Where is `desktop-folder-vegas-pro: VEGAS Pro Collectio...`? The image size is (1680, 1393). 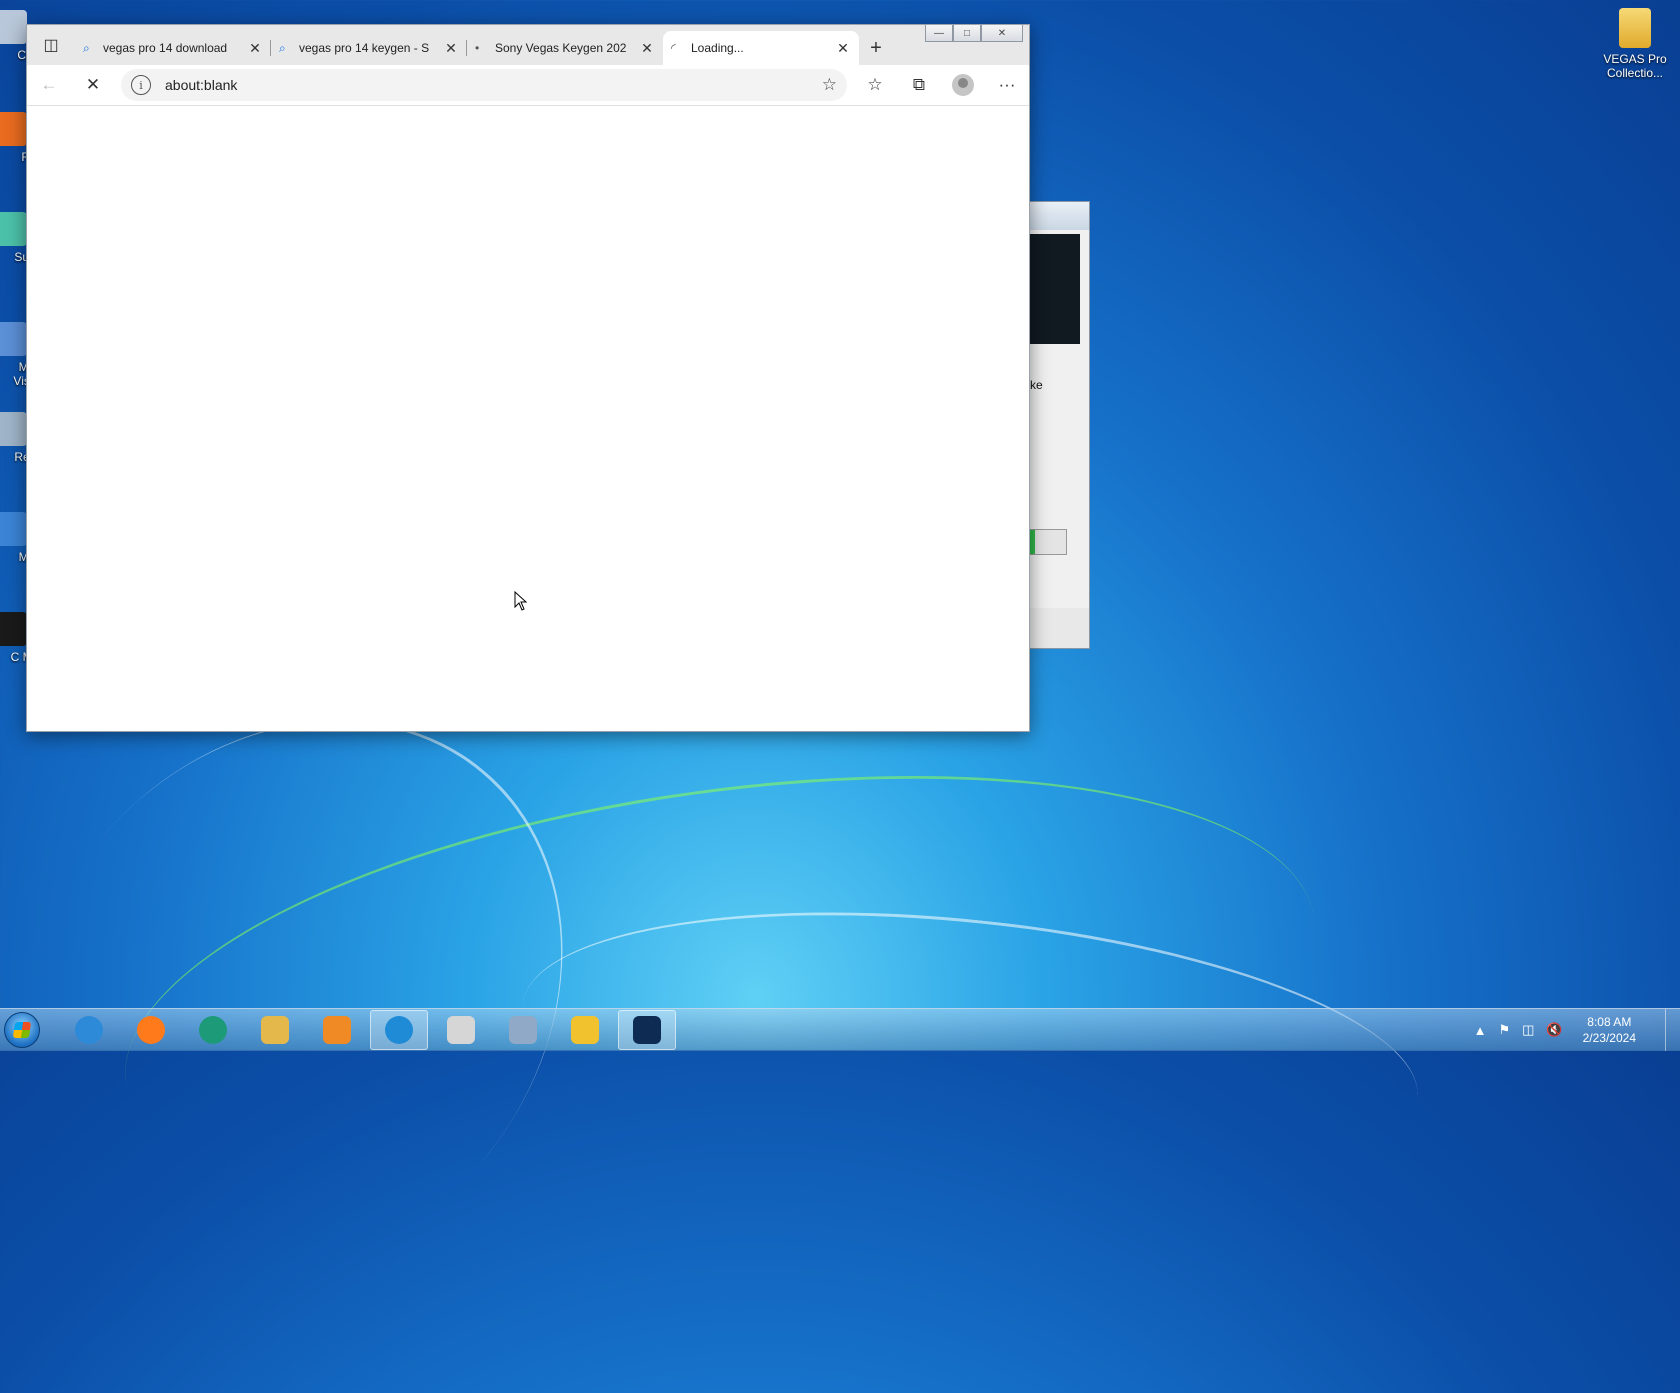
desktop-folder-vegas-pro: VEGAS Pro Collectio... is located at coordinates (1635, 44).